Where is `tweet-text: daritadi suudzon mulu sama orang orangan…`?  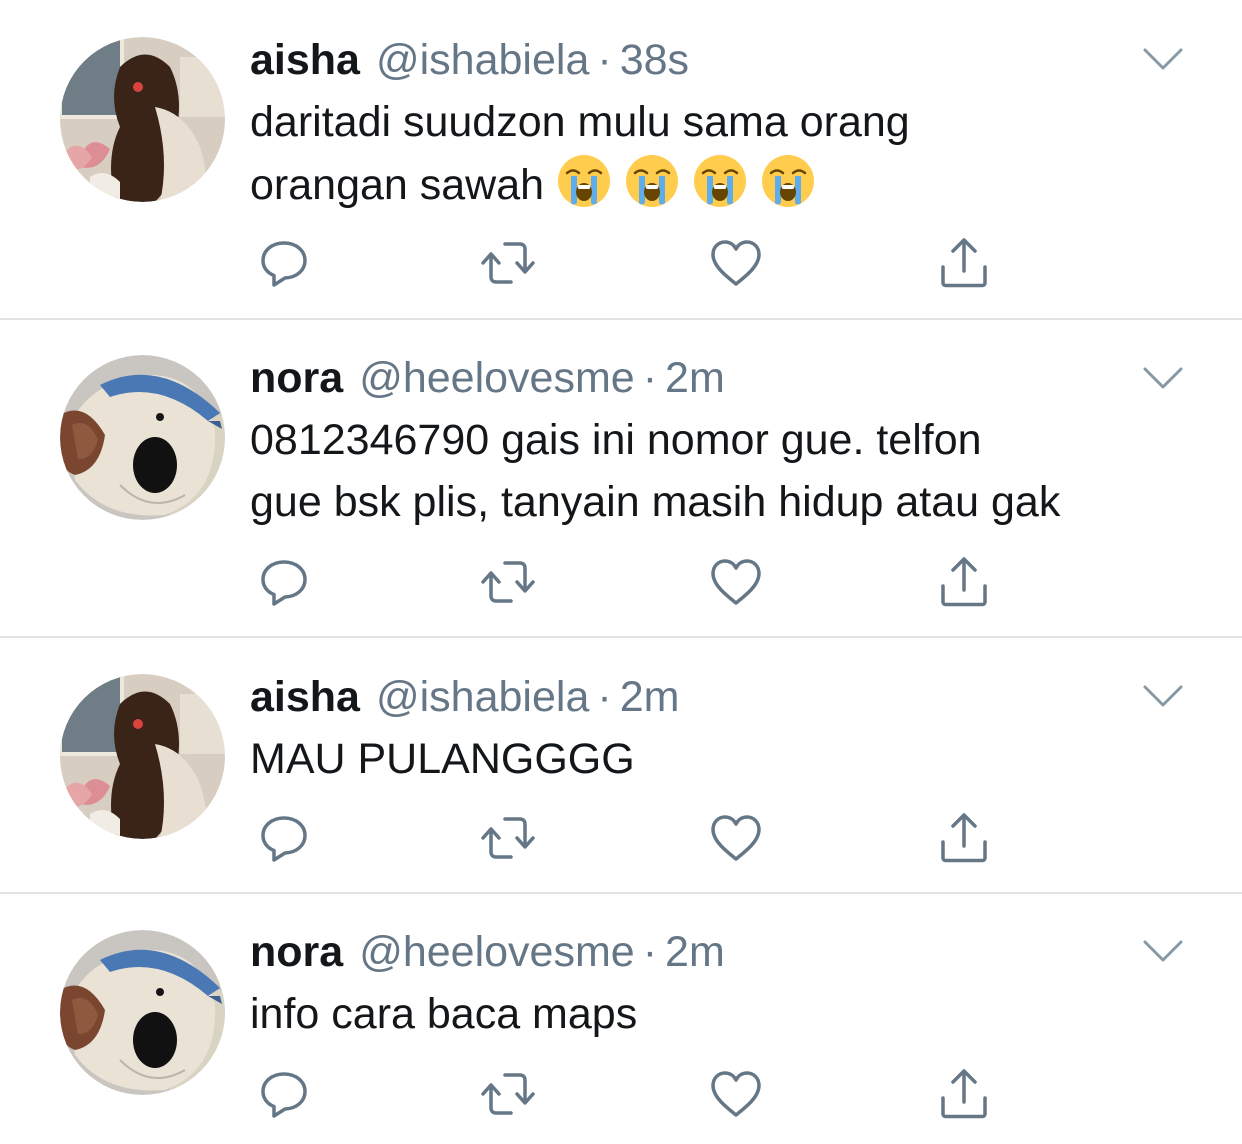 tweet-text: daritadi suudzon mulu sama orang orangan… is located at coordinates (730, 153).